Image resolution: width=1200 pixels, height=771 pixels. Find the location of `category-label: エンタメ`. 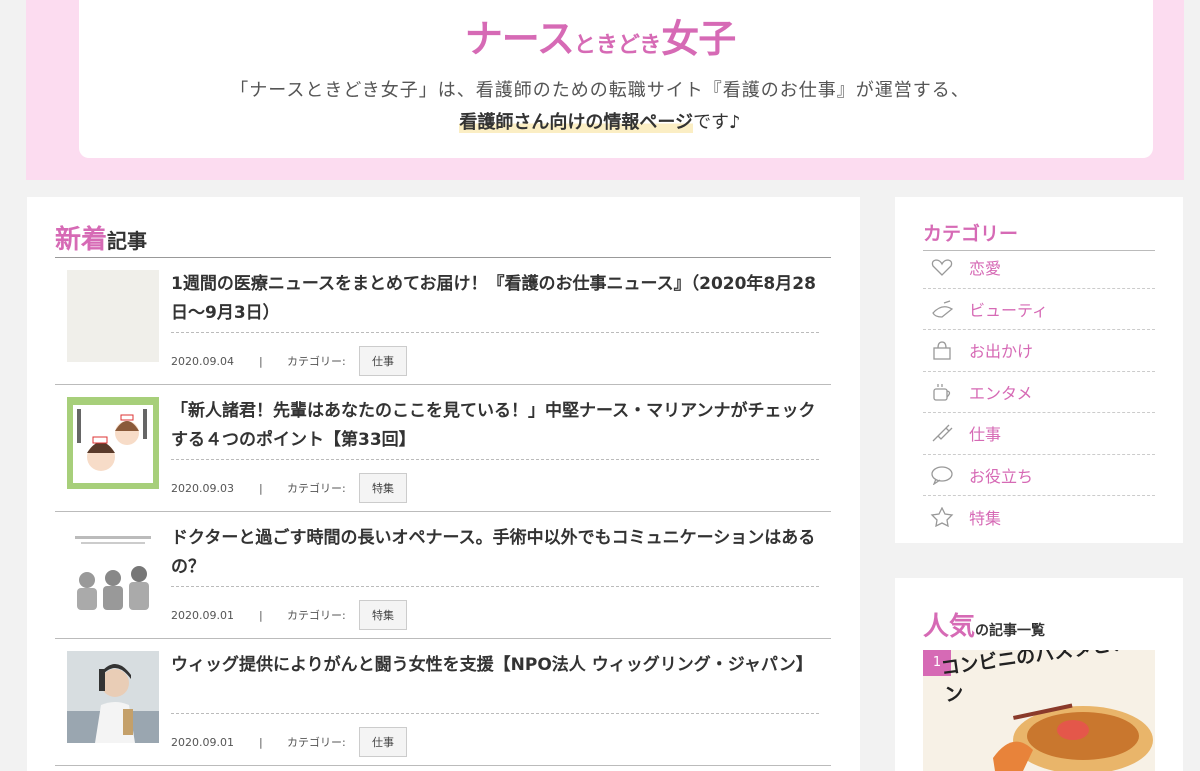

category-label: エンタメ is located at coordinates (1001, 393).